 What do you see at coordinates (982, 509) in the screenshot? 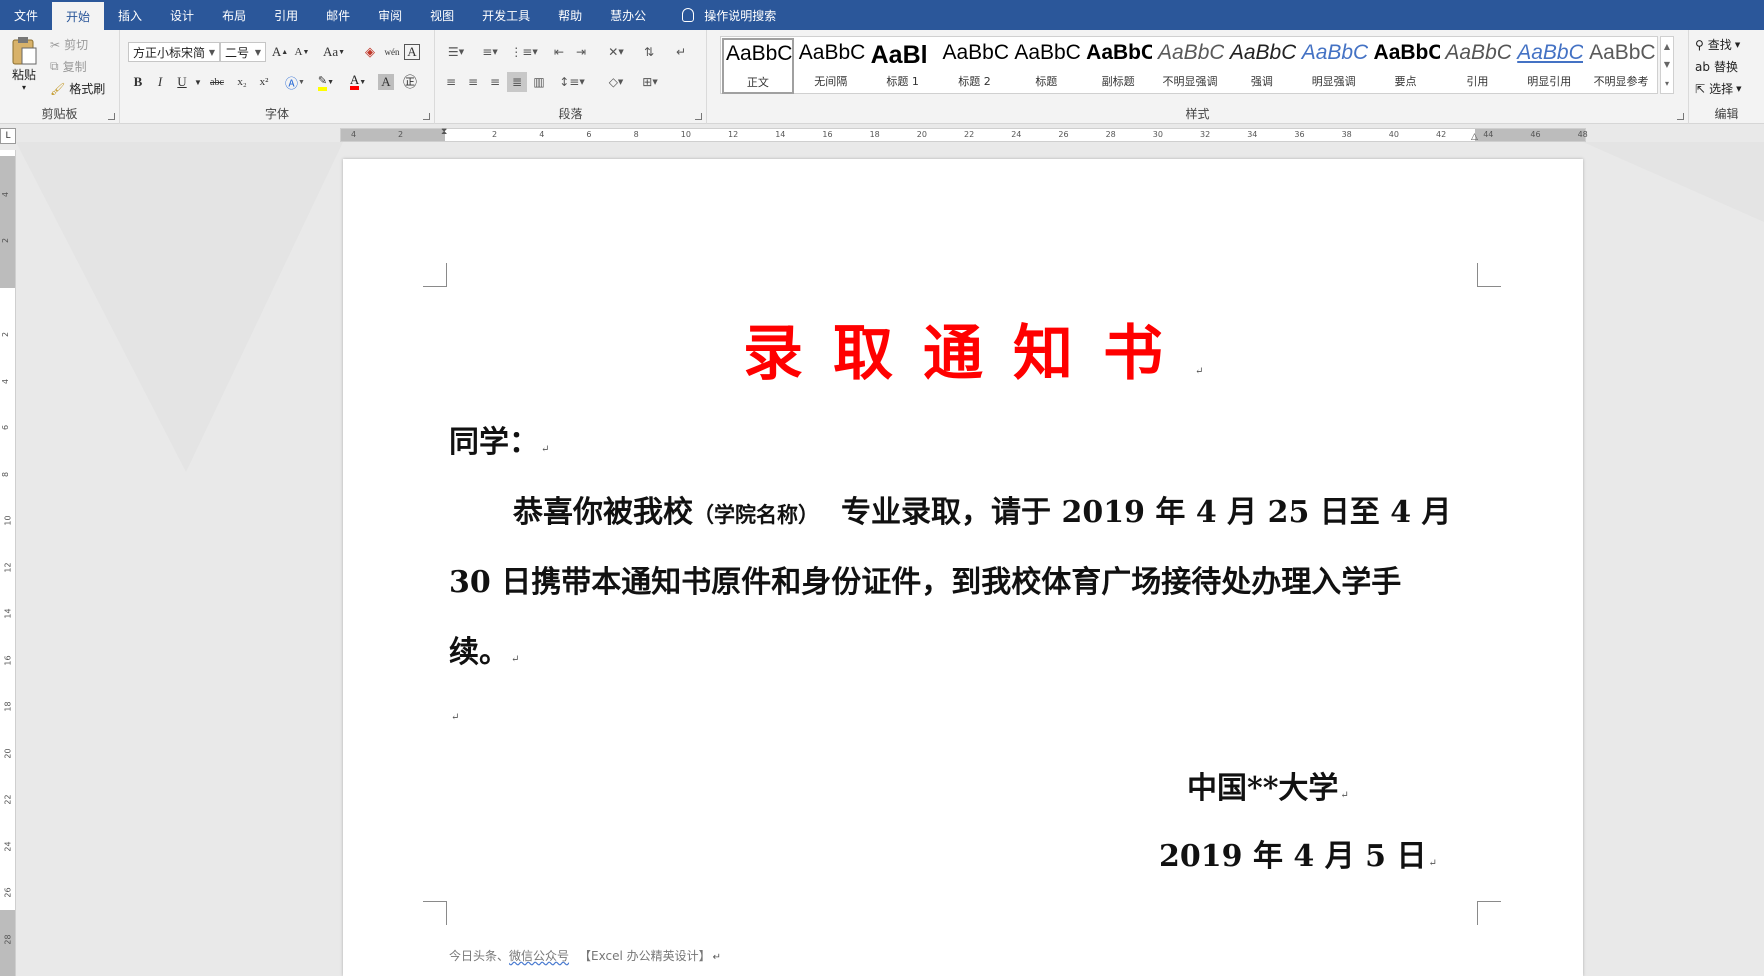
I see `body-line-1: 恭喜你被我校（学院名称） 专业录取，请于 2019 年 4 月 25 日至 4 月` at bounding box center [982, 509].